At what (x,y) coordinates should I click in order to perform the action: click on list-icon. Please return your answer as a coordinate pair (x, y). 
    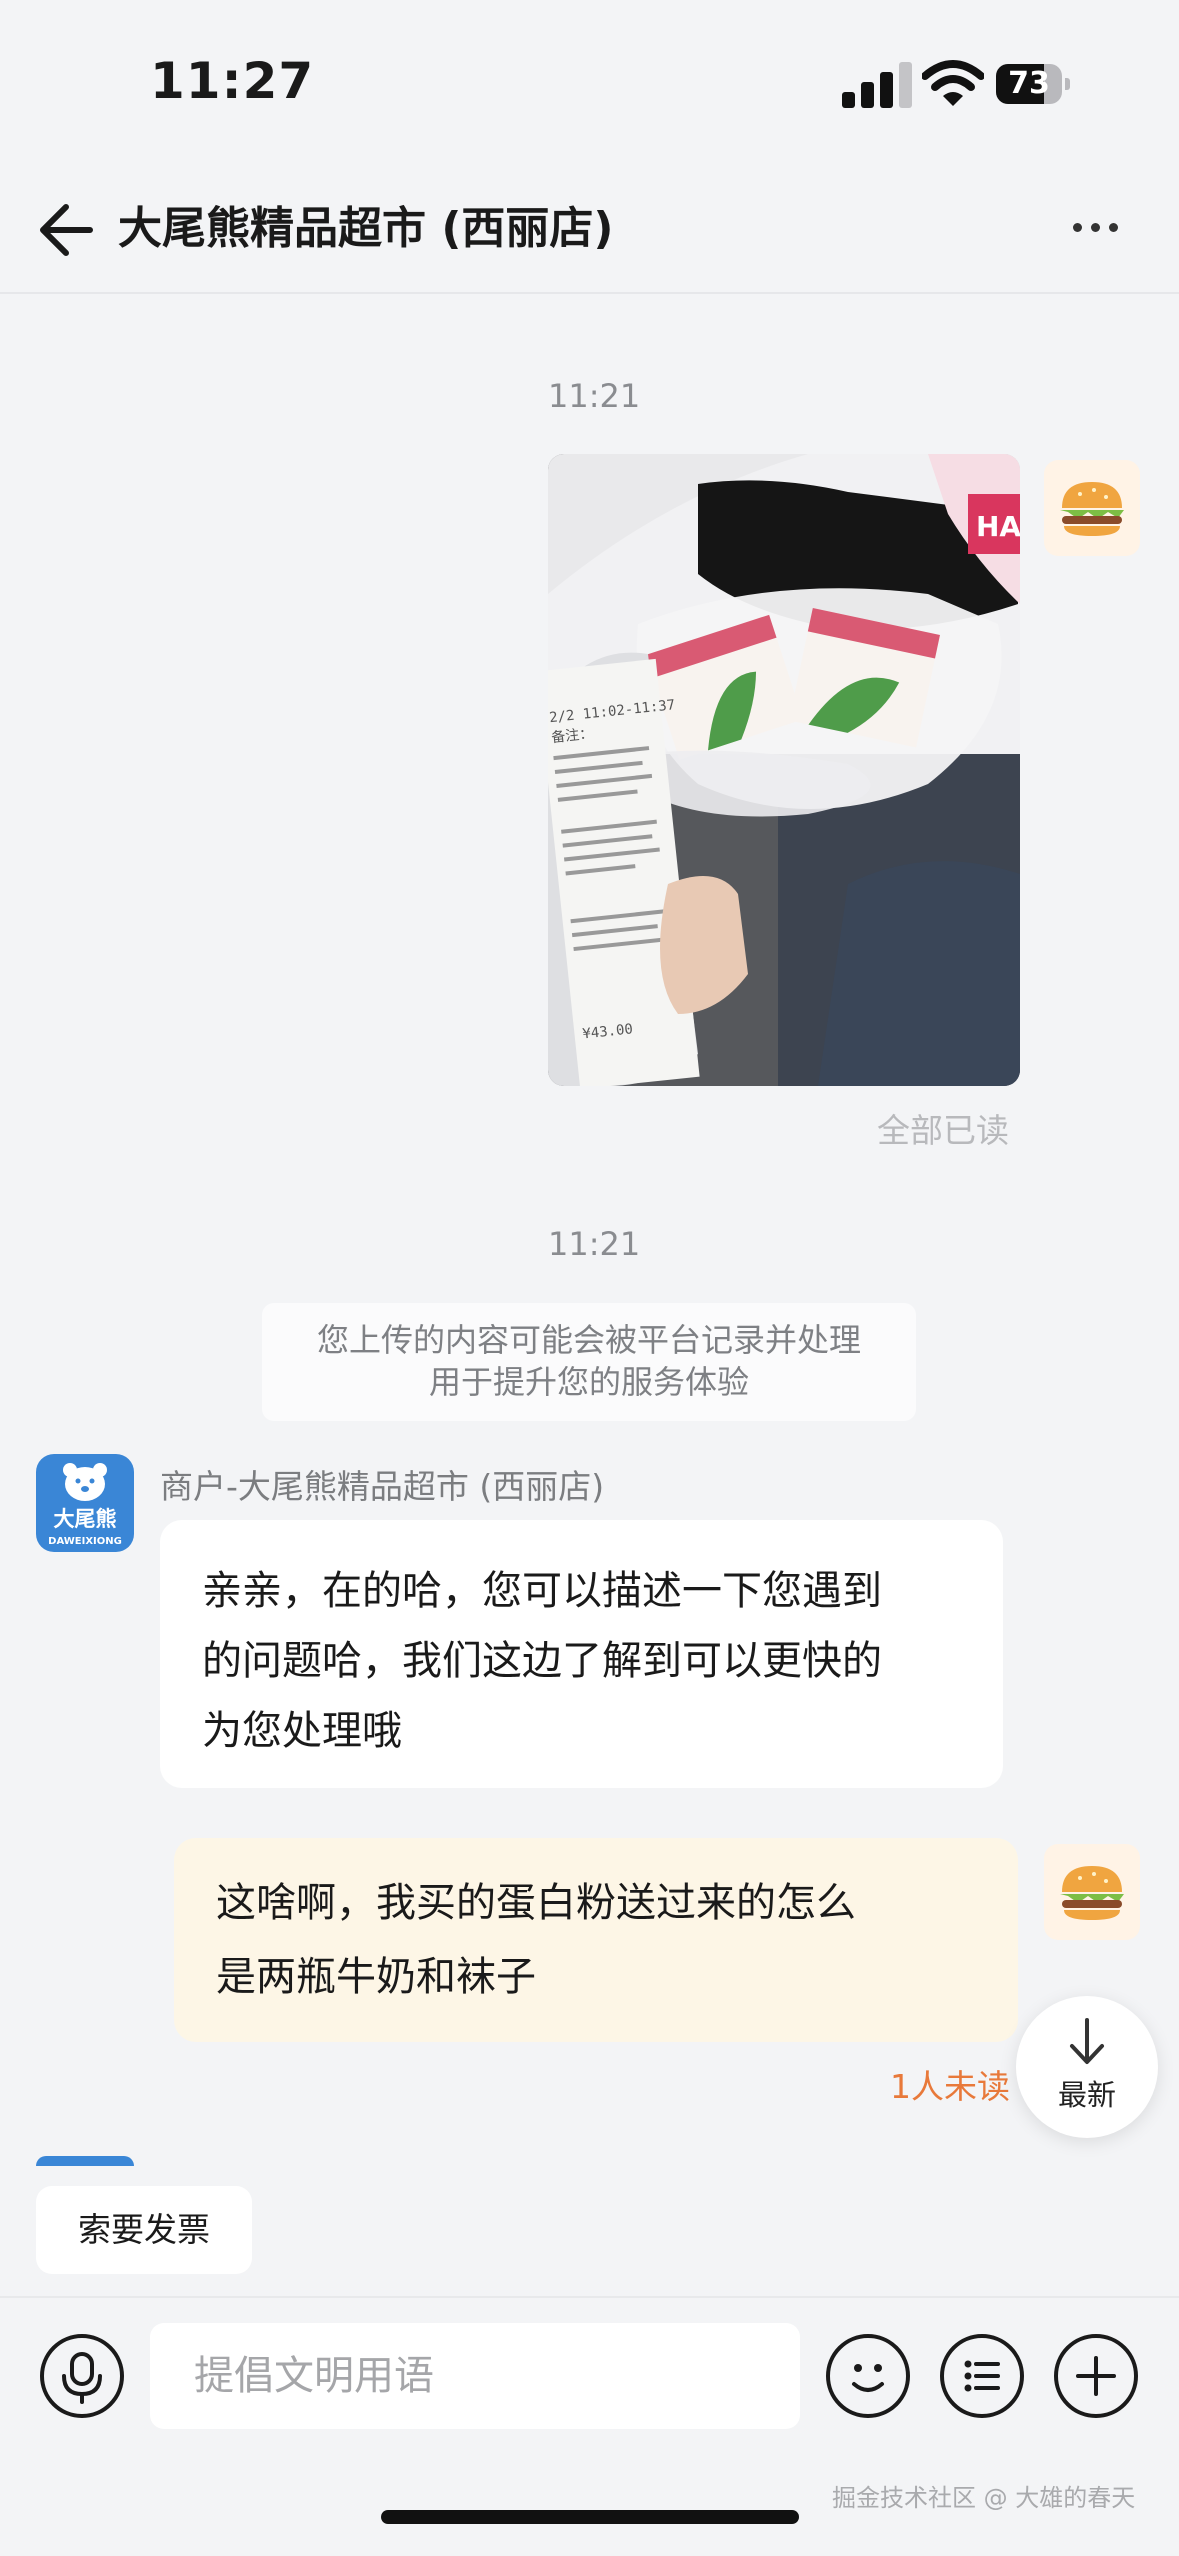
    Looking at the image, I should click on (982, 2376).